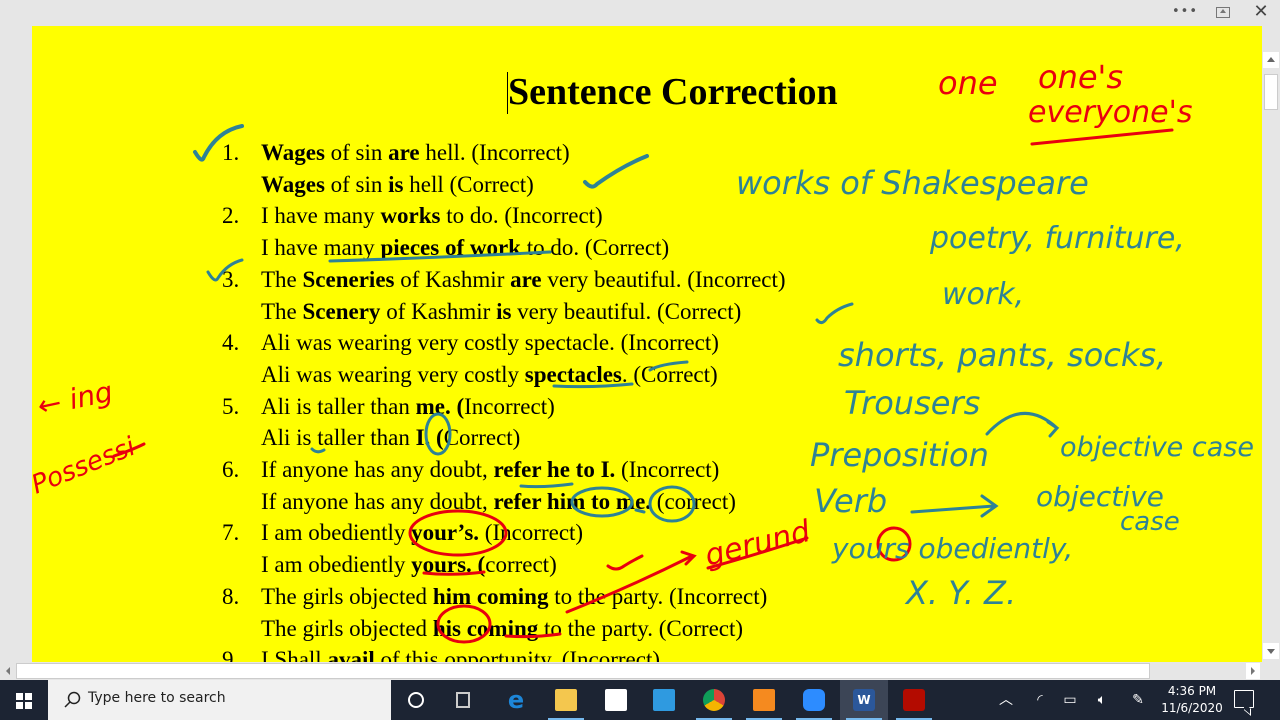  I want to click on task-view-button, so click(464, 700).